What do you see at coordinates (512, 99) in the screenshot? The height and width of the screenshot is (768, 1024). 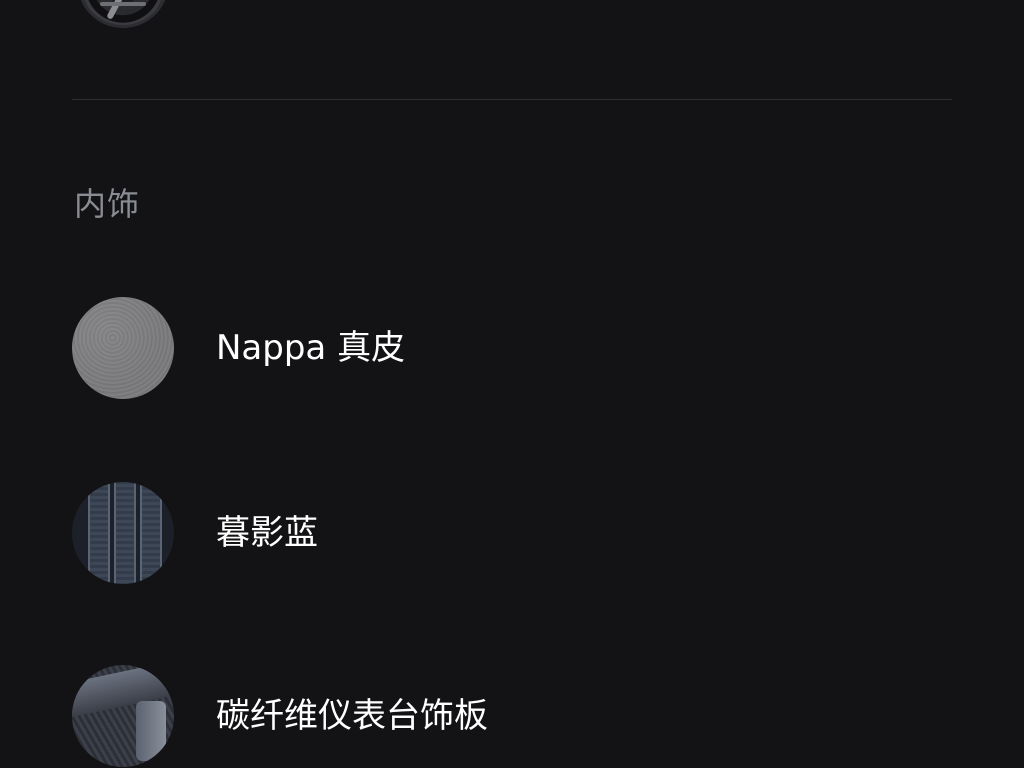 I see `divider` at bounding box center [512, 99].